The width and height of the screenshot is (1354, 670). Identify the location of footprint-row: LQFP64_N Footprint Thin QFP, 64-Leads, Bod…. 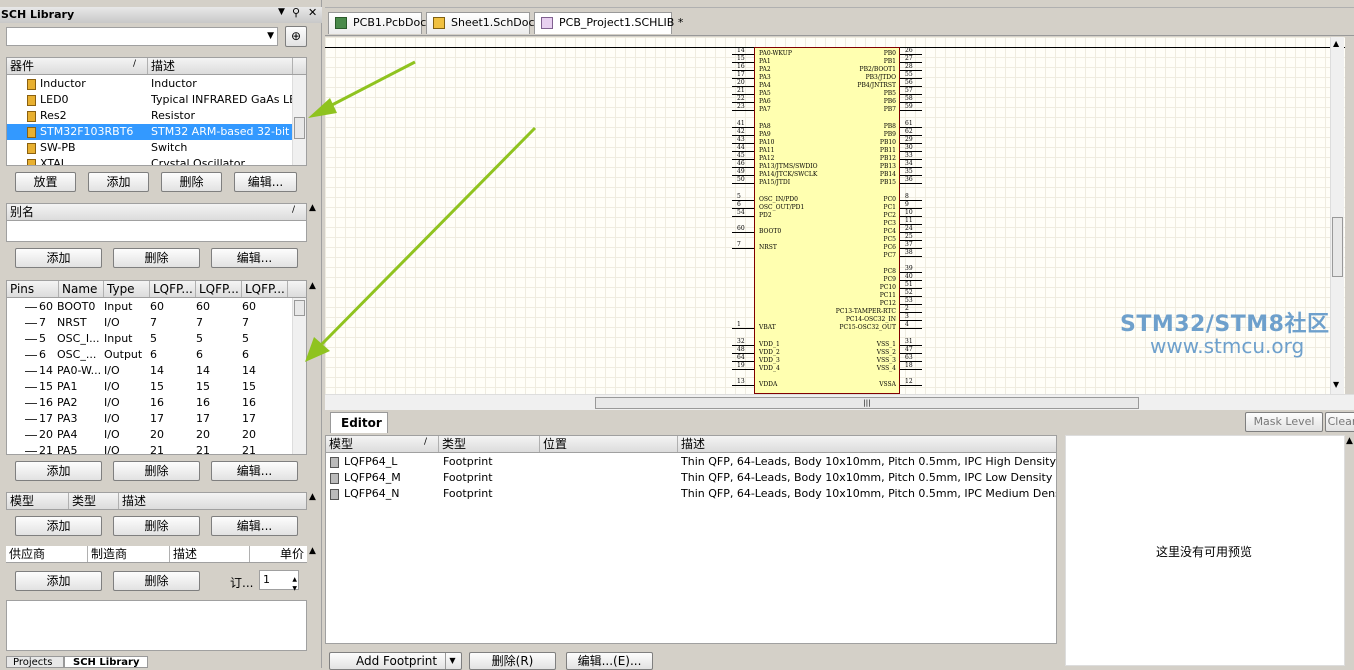
(691, 494).